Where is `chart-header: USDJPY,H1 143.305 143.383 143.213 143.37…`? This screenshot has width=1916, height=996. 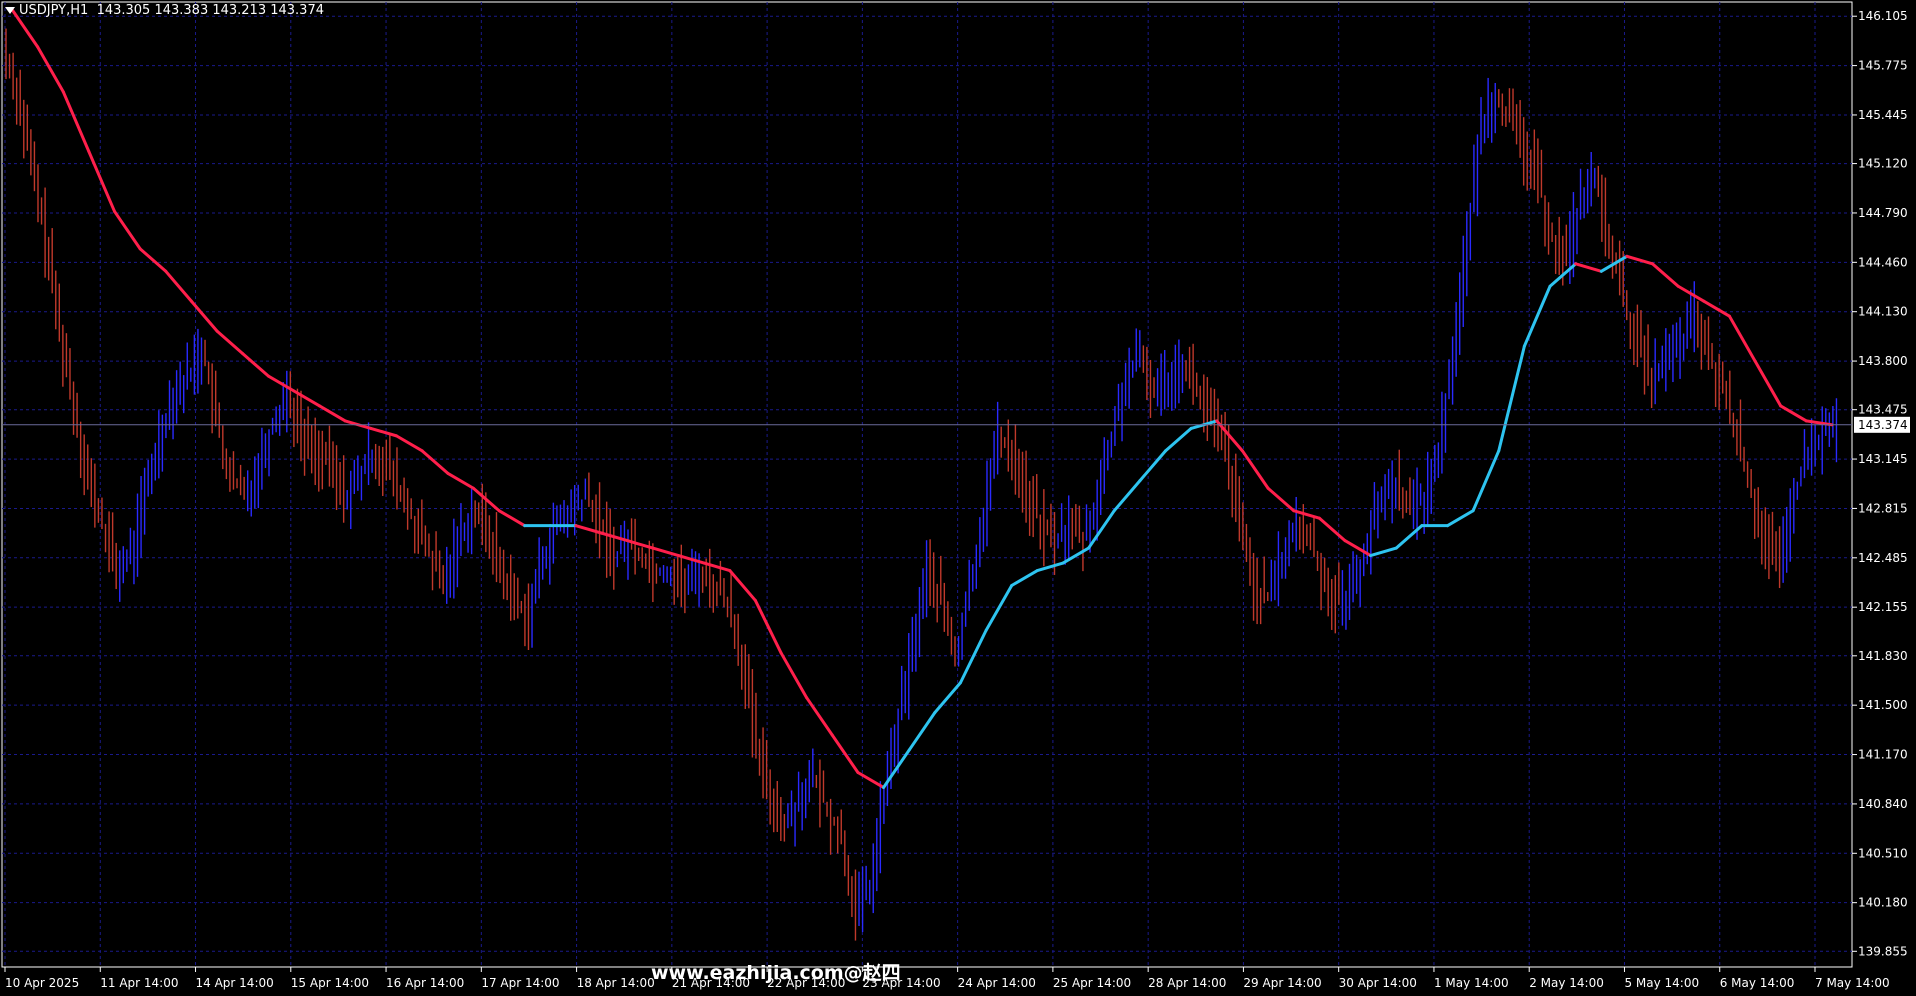
chart-header: USDJPY,H1 143.305 143.383 143.213 143.37… is located at coordinates (164, 10).